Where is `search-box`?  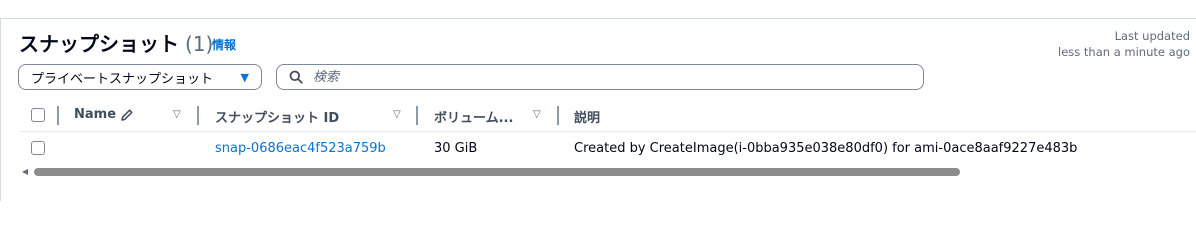
search-box is located at coordinates (600, 77).